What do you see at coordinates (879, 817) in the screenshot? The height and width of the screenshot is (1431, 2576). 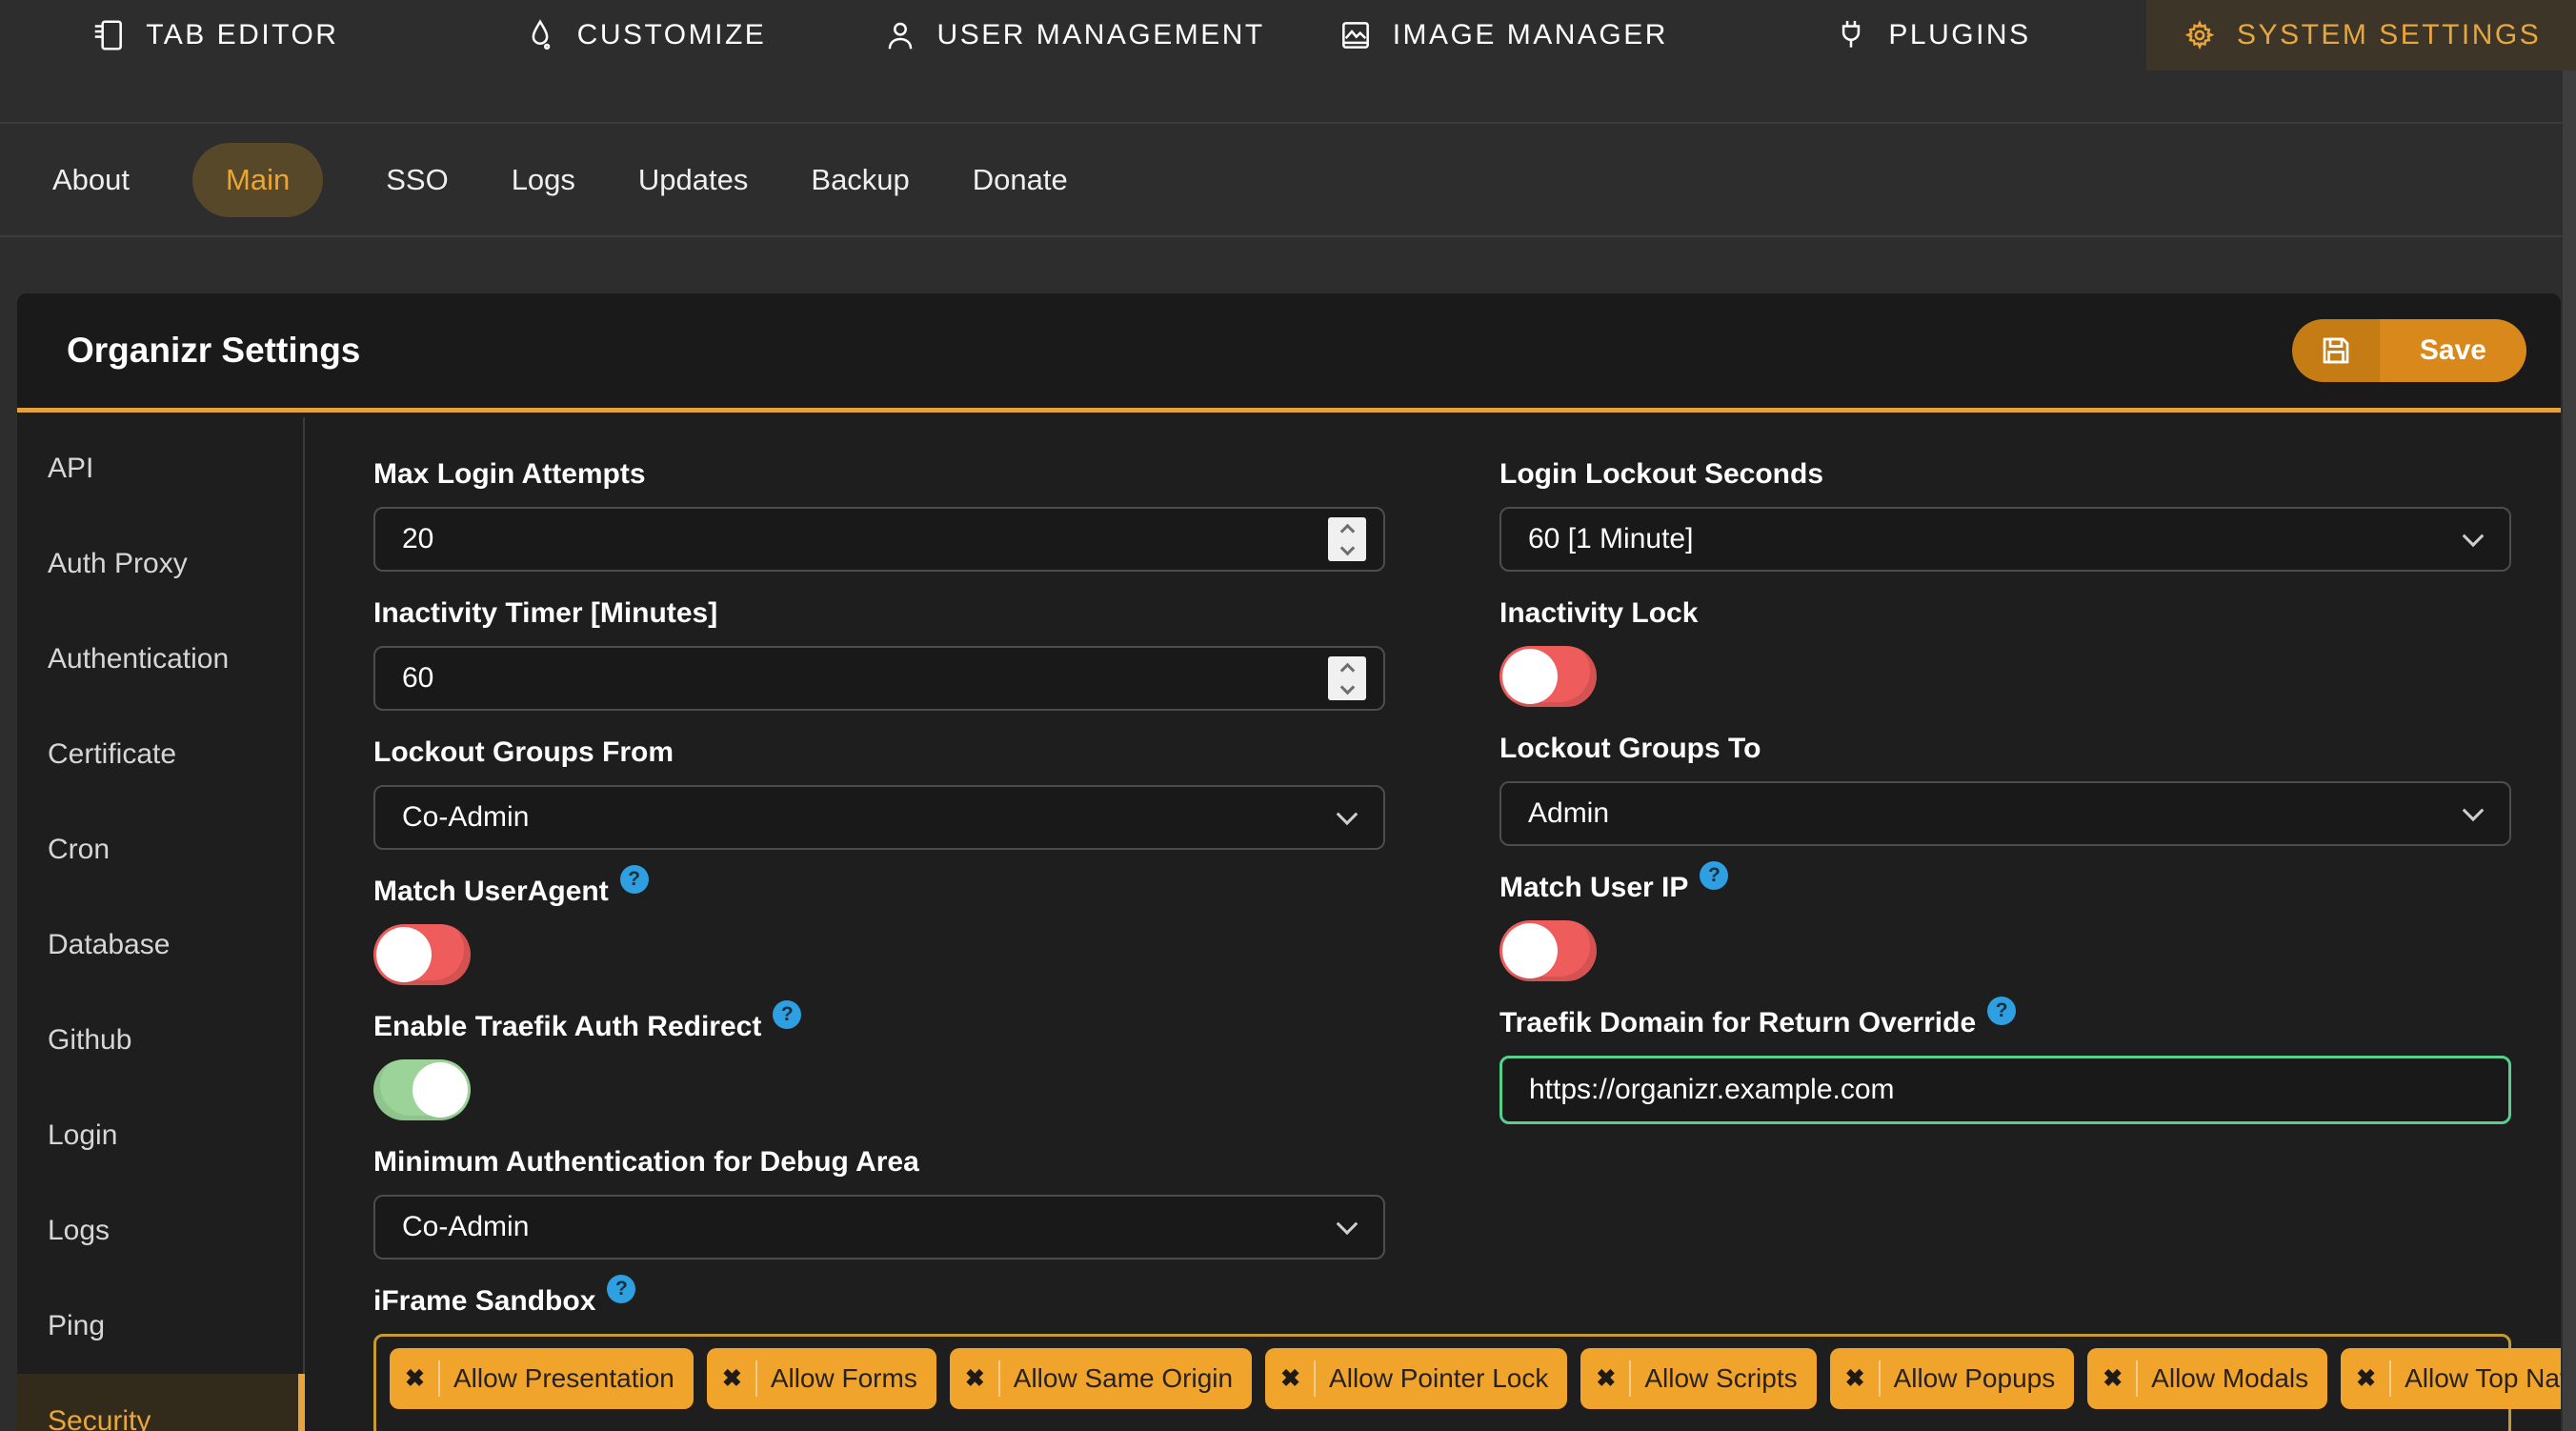 I see `lockout-groups-from-select: Co-Admin` at bounding box center [879, 817].